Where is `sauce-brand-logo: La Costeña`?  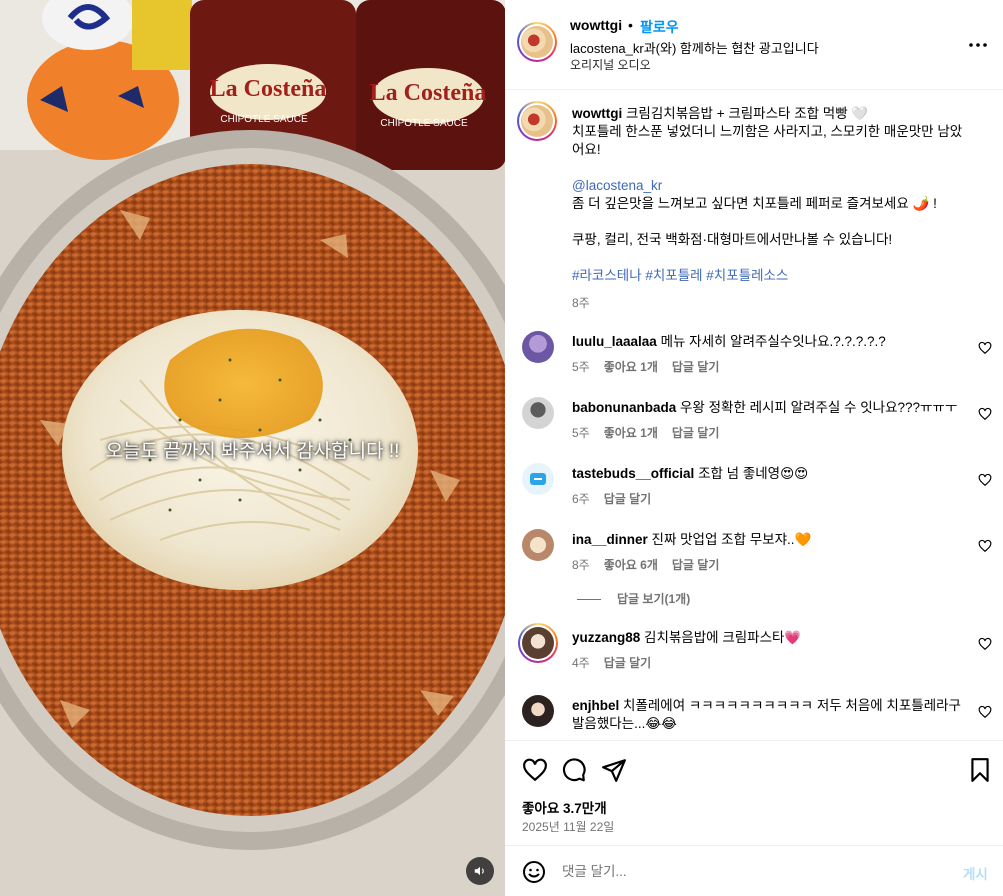
sauce-brand-logo: La Costeña is located at coordinates (268, 89).